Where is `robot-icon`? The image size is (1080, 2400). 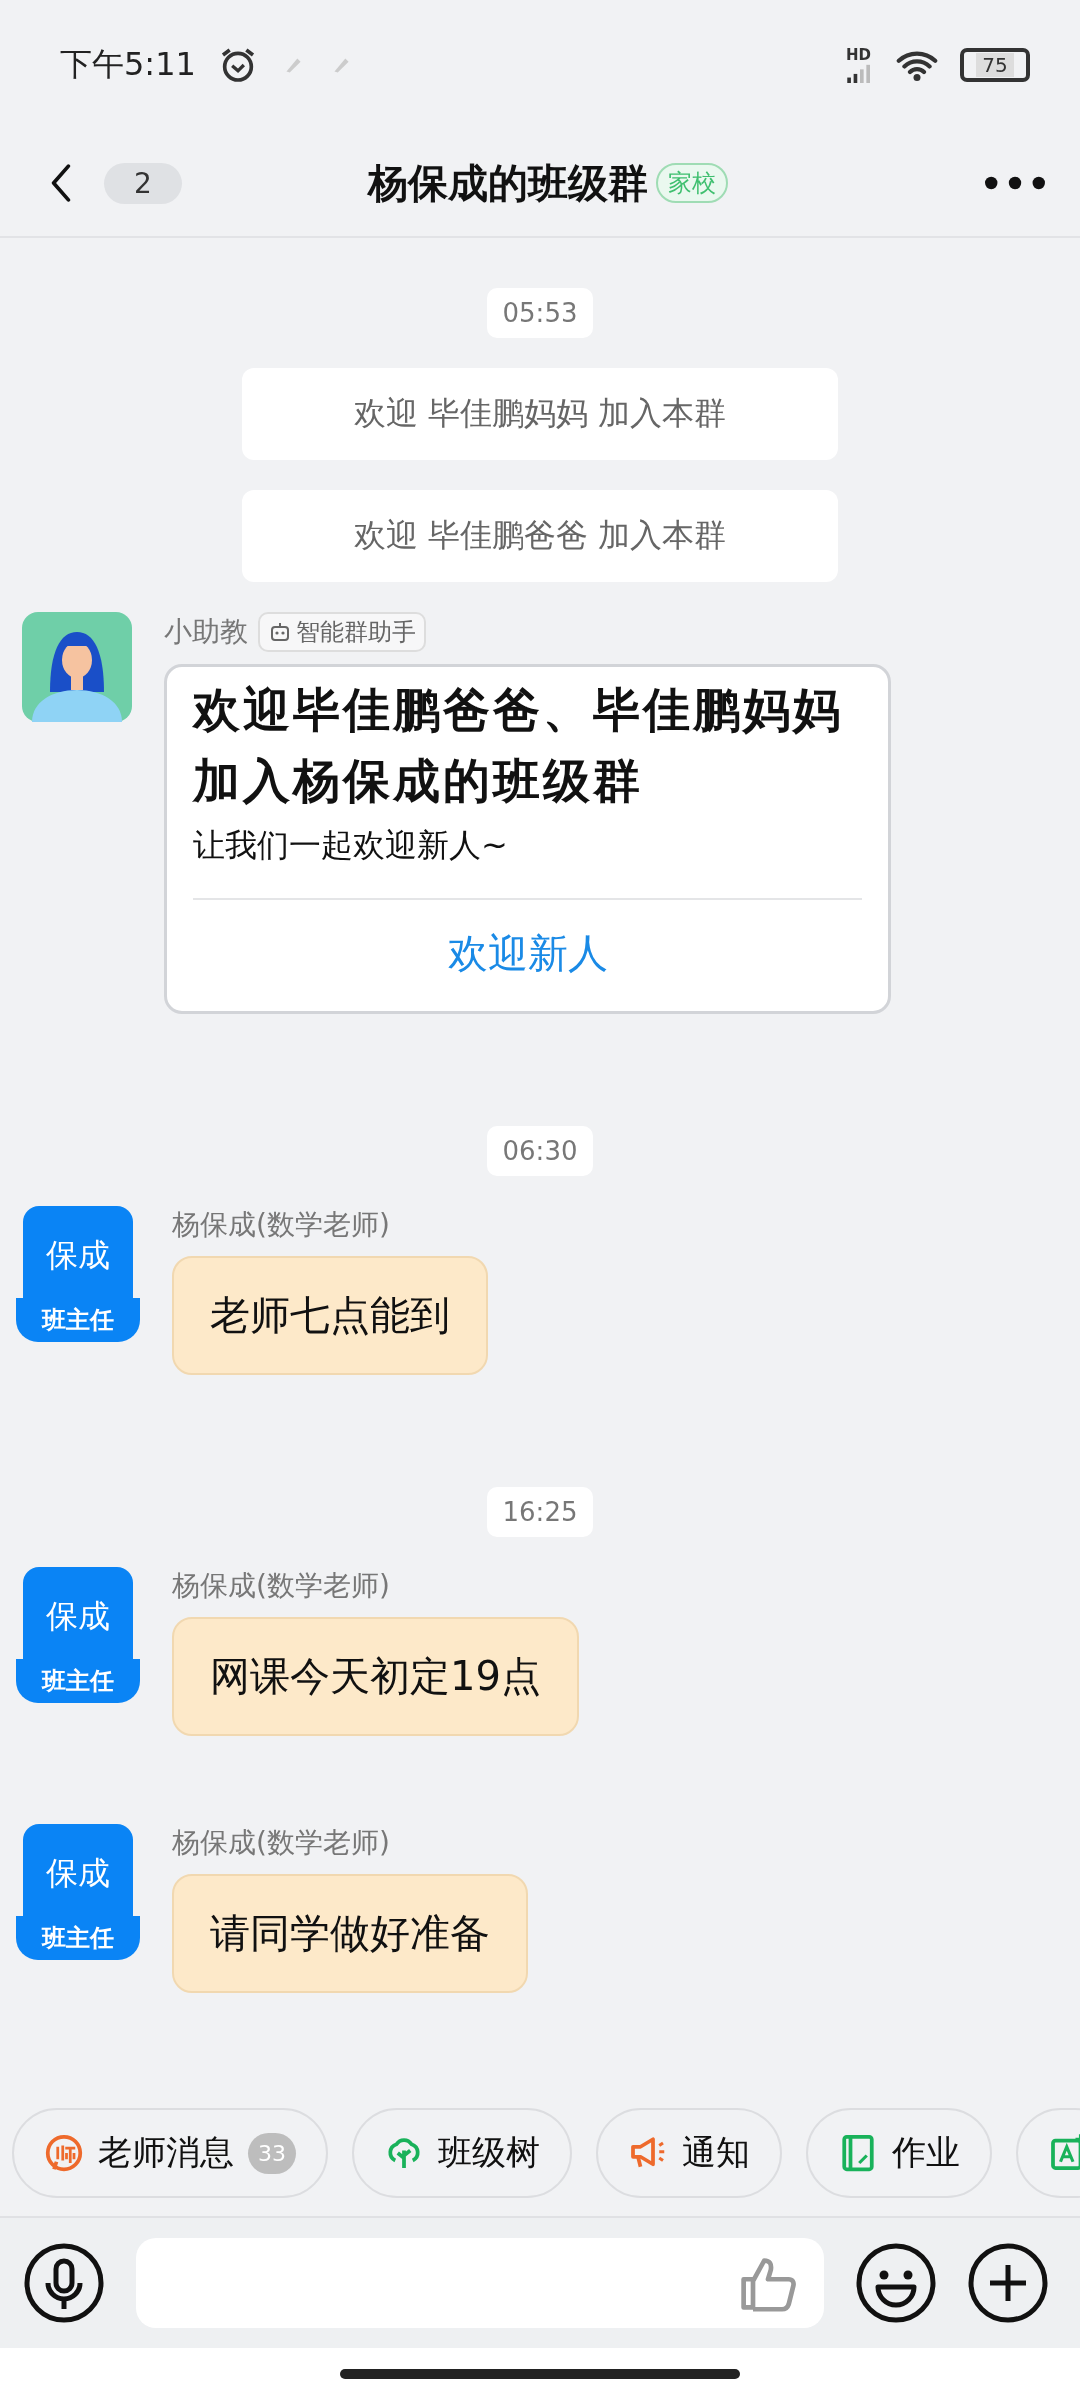
robot-icon is located at coordinates (280, 632).